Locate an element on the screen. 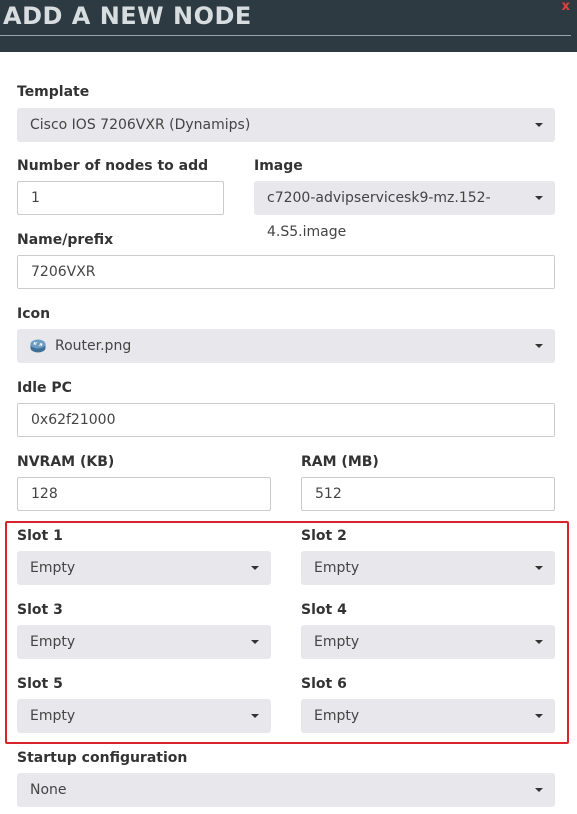  slot-5-select: Empty is located at coordinates (144, 716).